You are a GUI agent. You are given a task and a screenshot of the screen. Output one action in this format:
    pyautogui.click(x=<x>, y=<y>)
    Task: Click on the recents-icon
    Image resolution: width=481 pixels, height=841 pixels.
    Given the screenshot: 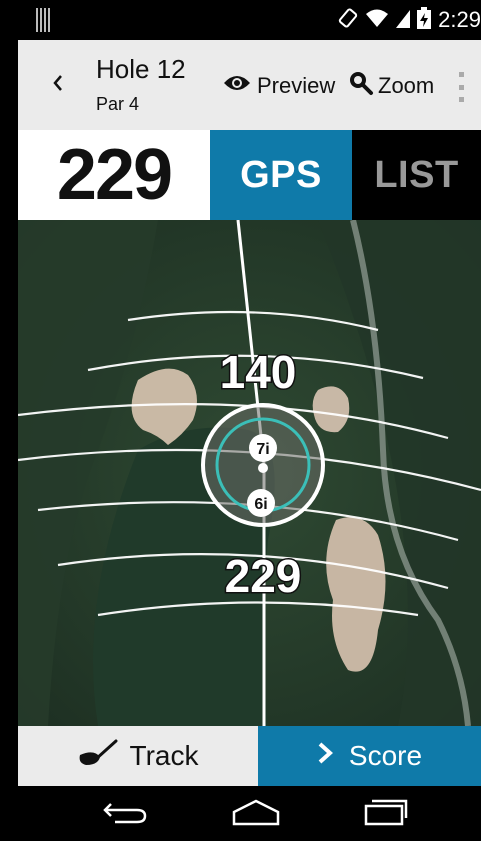 What is the action you would take?
    pyautogui.click(x=386, y=814)
    